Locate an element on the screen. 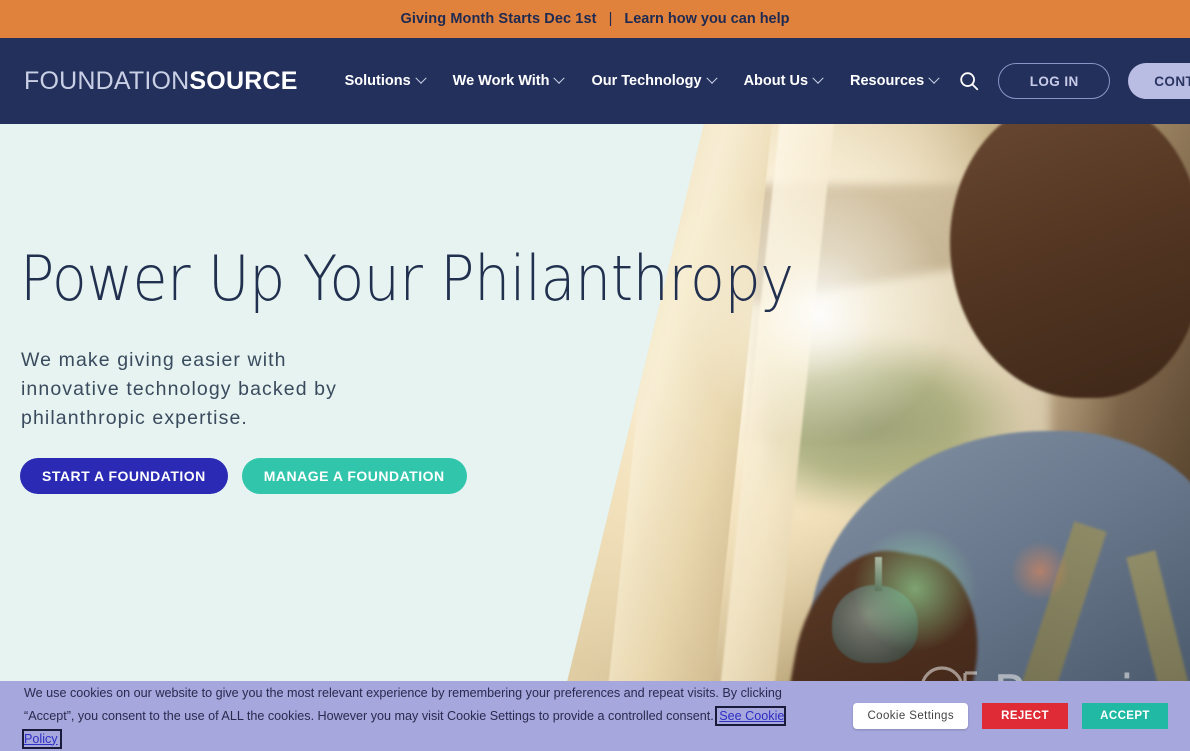 The image size is (1190, 751). logo-text-foundation: FOUNDATION is located at coordinates (107, 80).